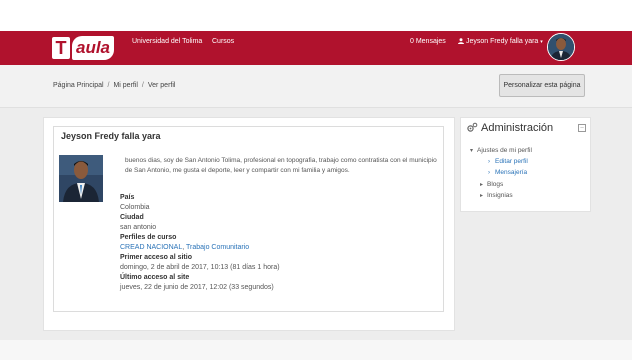 The image size is (640, 360). Describe the element at coordinates (148, 237) in the screenshot. I see `course-profiles-label: Perfiles de curso` at that location.